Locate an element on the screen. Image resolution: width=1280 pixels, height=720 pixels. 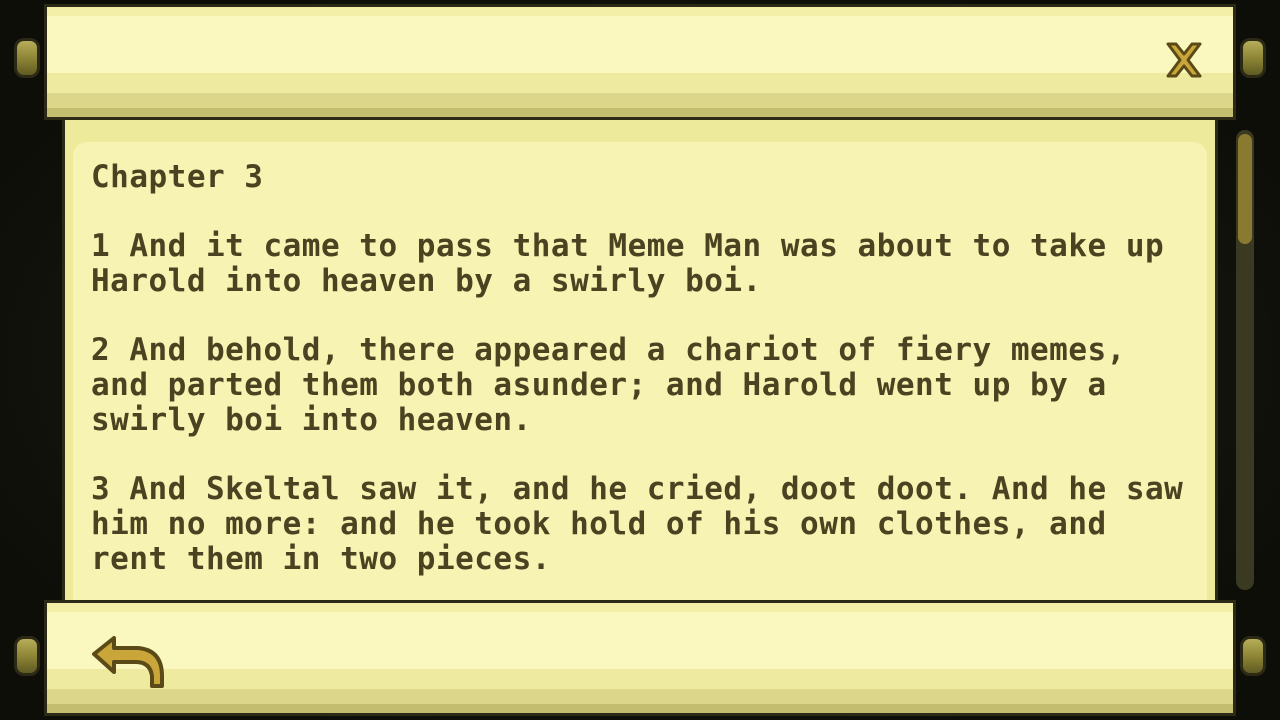
scrollbar-thumb is located at coordinates (1245, 189).